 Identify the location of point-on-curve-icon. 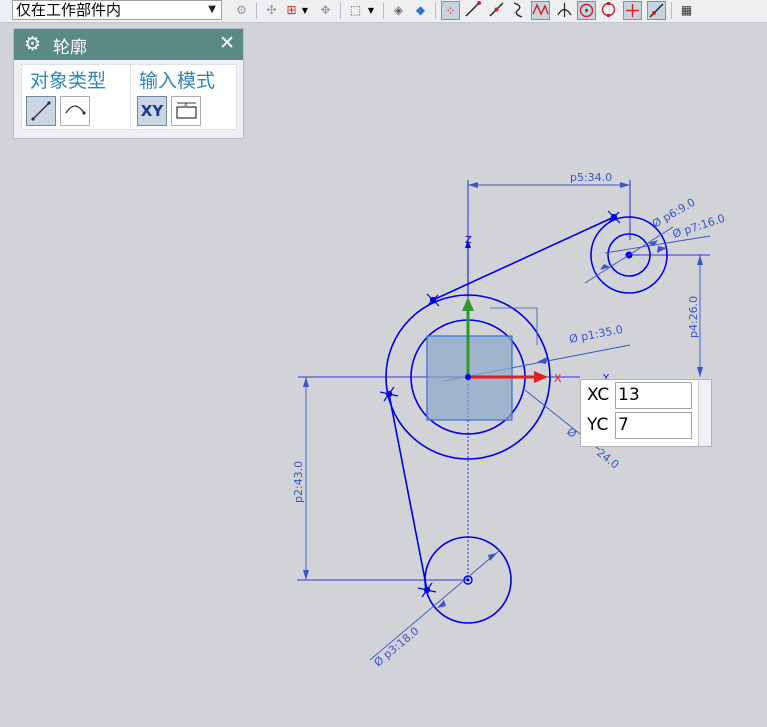
(632, 10).